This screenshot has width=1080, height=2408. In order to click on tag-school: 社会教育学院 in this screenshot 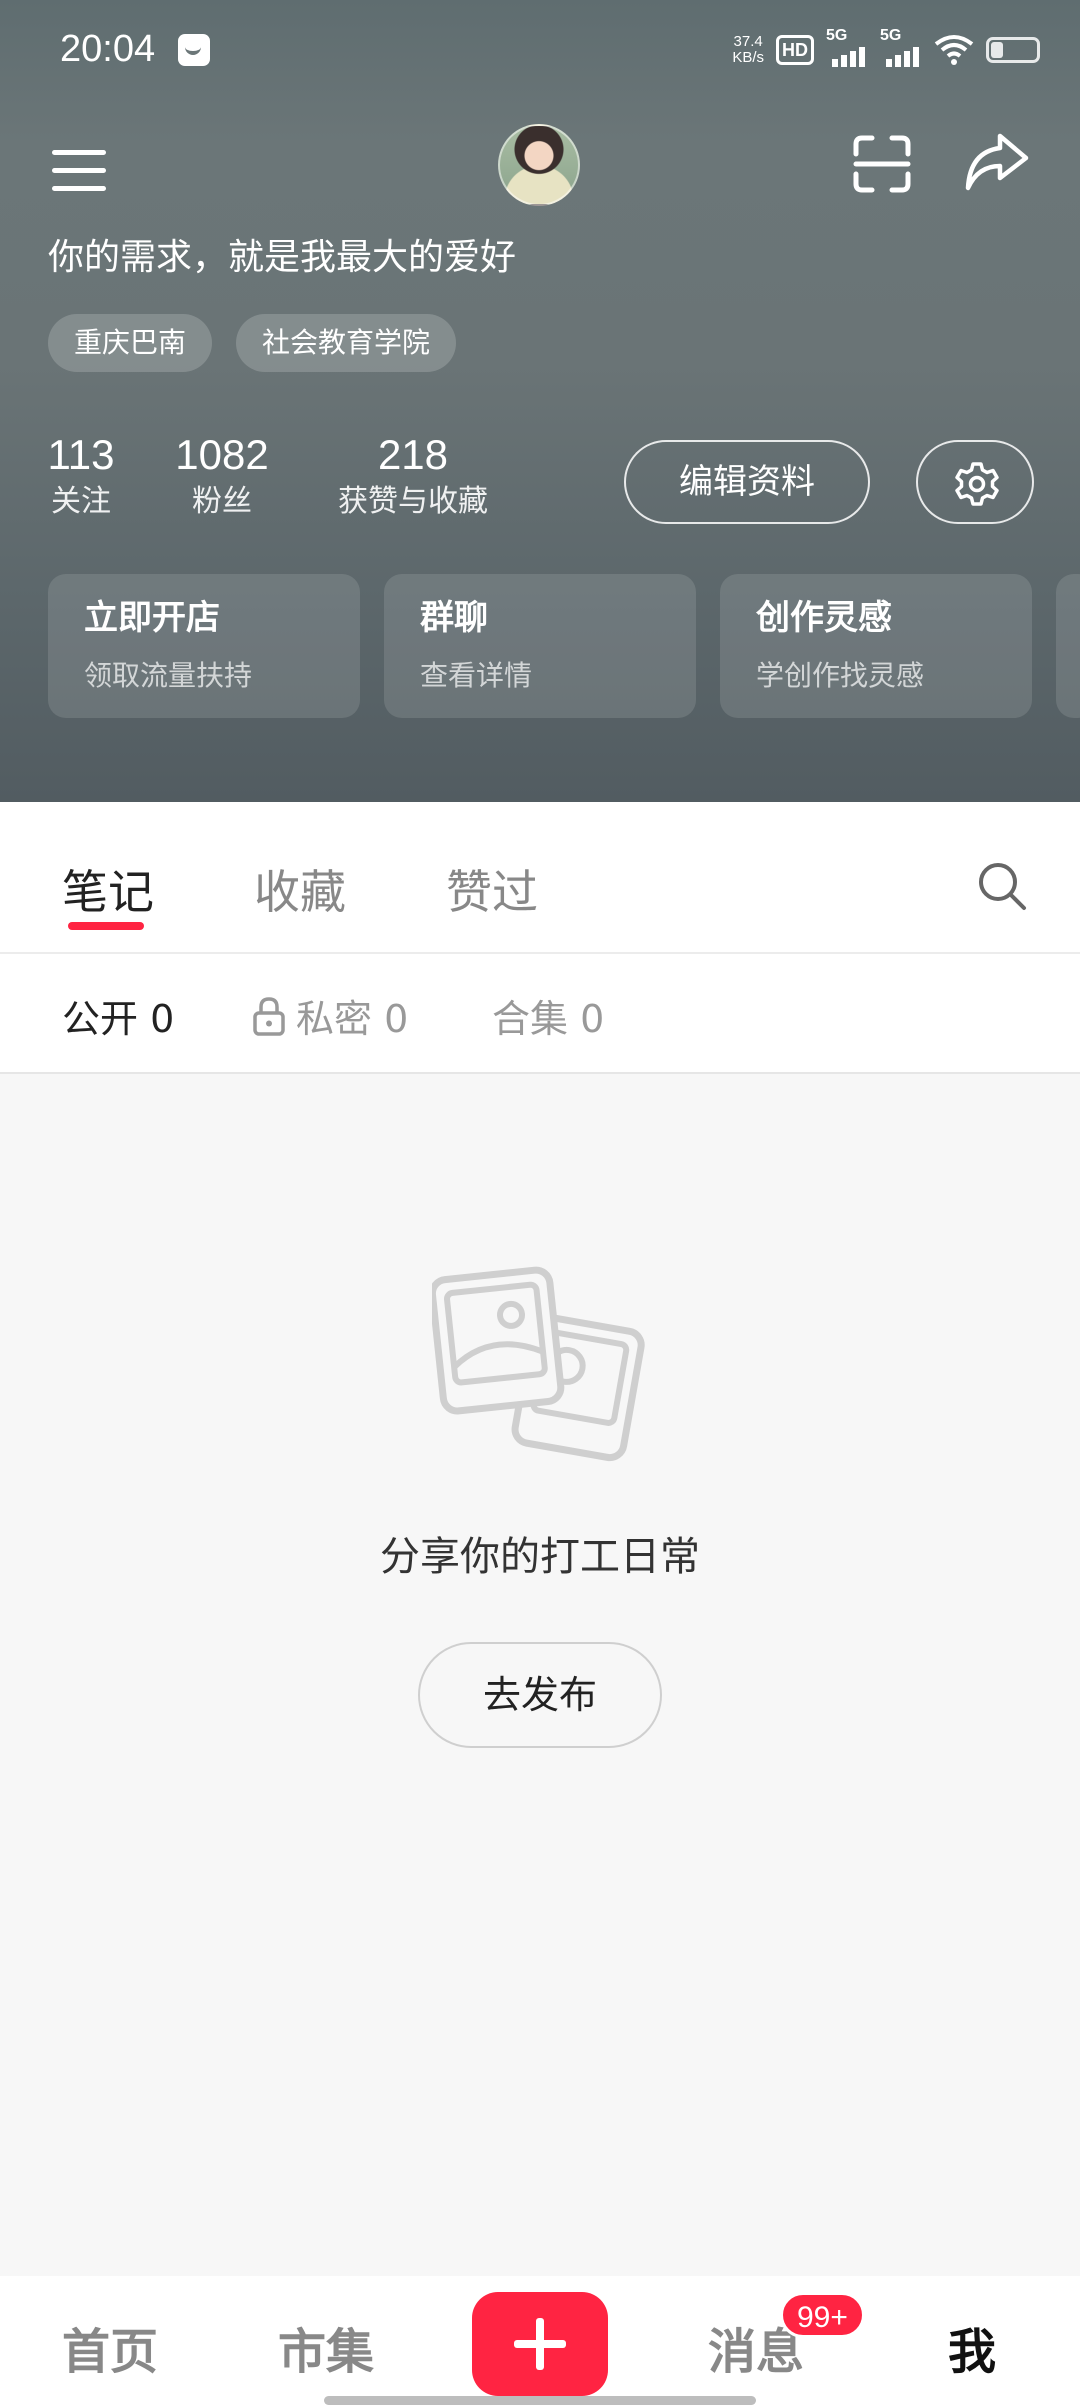, I will do `click(346, 343)`.